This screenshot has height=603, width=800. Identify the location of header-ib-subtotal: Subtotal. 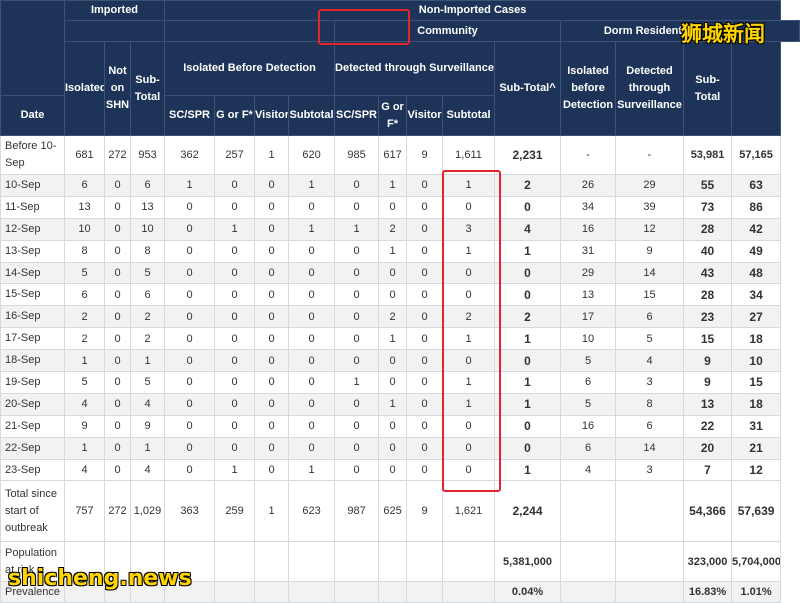
(312, 115).